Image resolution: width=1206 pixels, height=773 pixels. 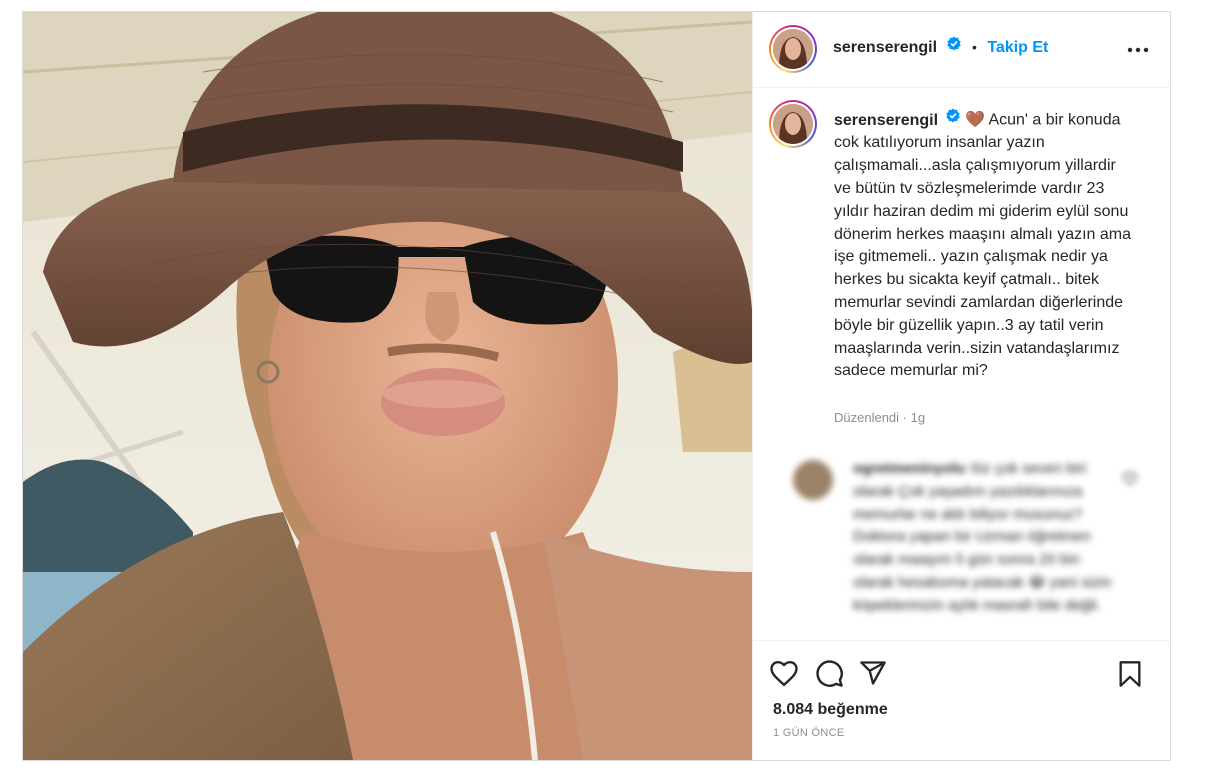 I want to click on header-username: serenserengil, so click(x=885, y=47).